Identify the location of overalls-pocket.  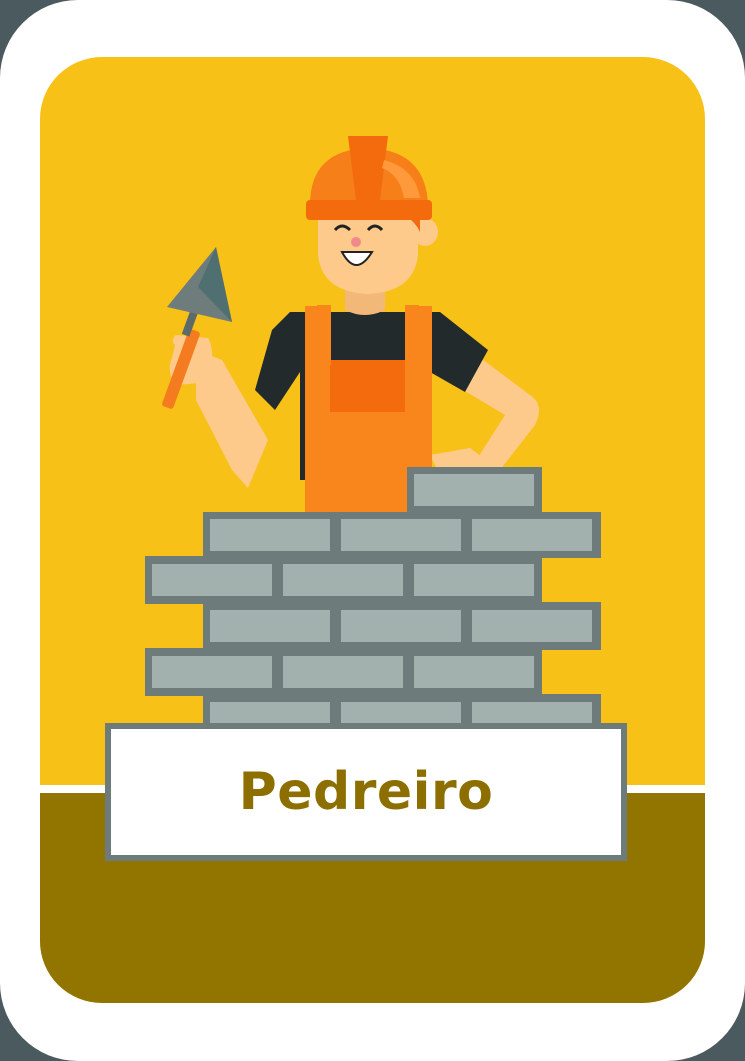
(367, 386).